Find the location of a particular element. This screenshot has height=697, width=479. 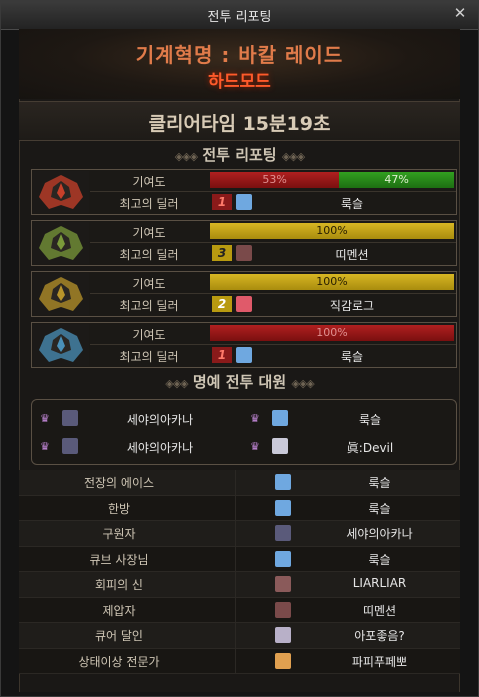

honor-member: ♛ 眞:Devil is located at coordinates (348, 446).